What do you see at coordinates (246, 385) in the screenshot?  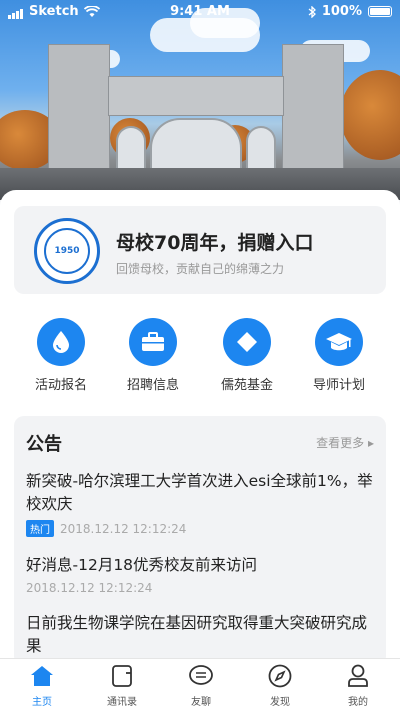 I see `quick-action-label: 儒苑基金` at bounding box center [246, 385].